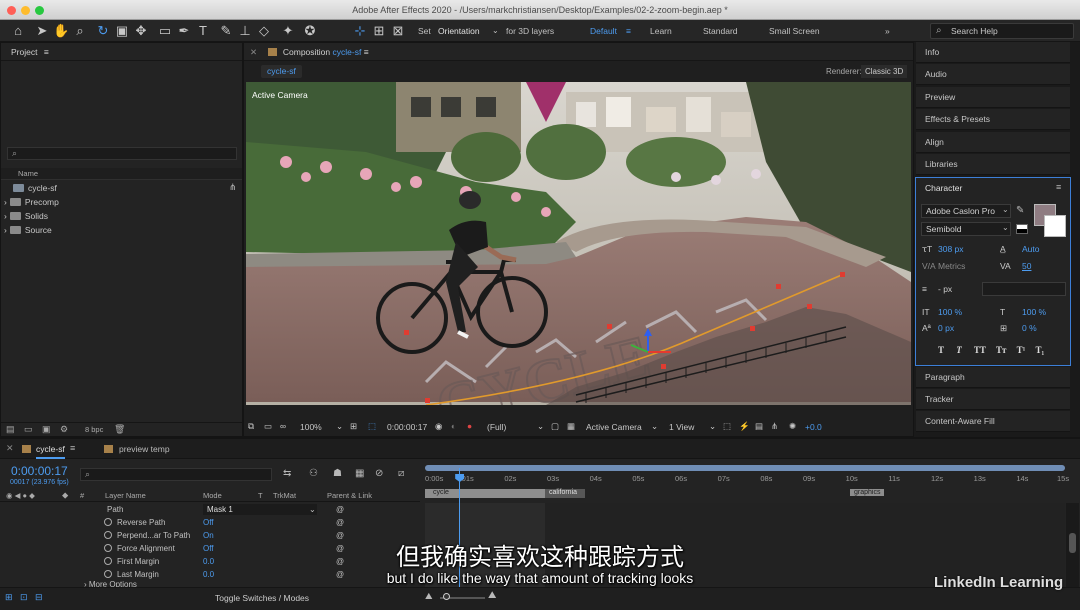  I want to click on local-axis-icon: ⊹, so click(360, 31).